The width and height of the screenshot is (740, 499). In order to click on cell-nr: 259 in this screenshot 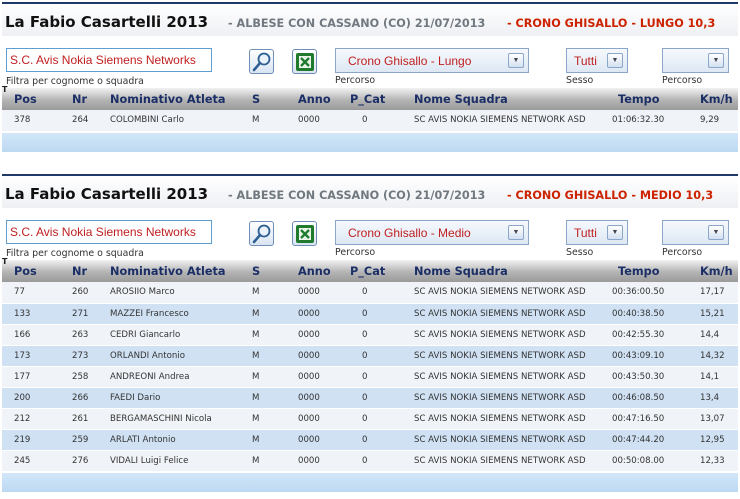, I will do `click(73, 440)`.